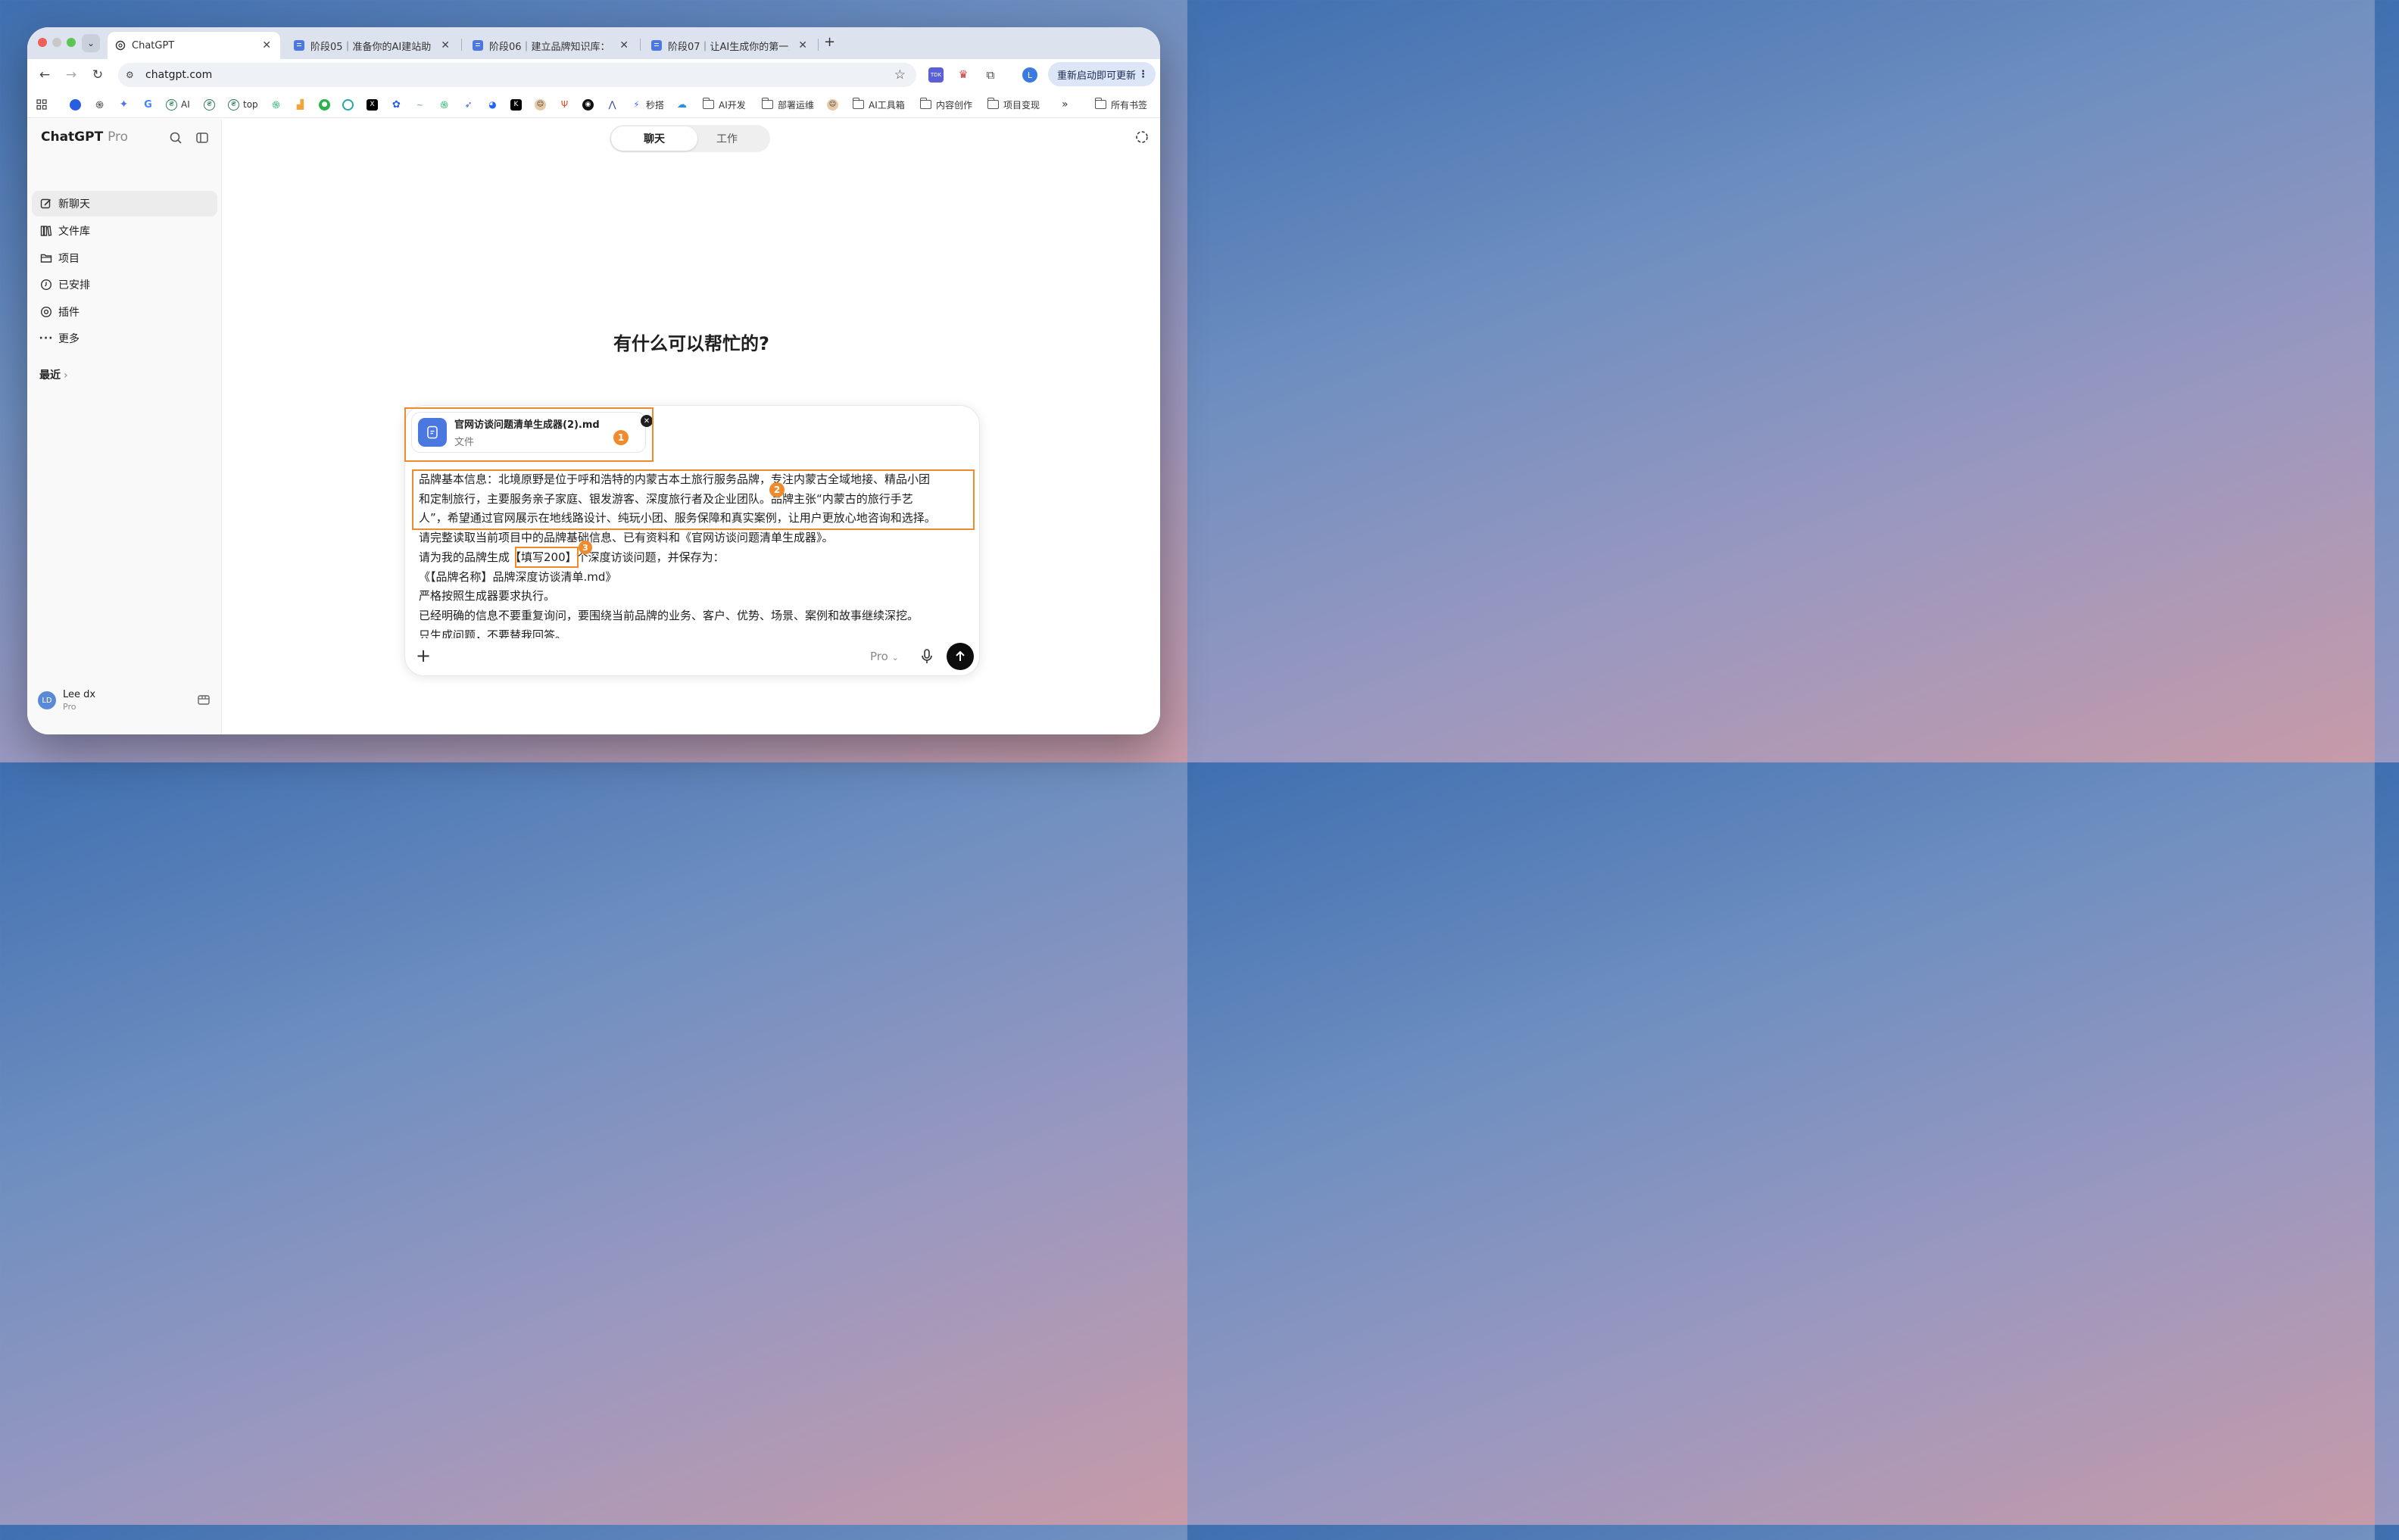 The width and height of the screenshot is (2399, 1540). Describe the element at coordinates (178, 75) in the screenshot. I see `url-text: chatgpt.com` at that location.